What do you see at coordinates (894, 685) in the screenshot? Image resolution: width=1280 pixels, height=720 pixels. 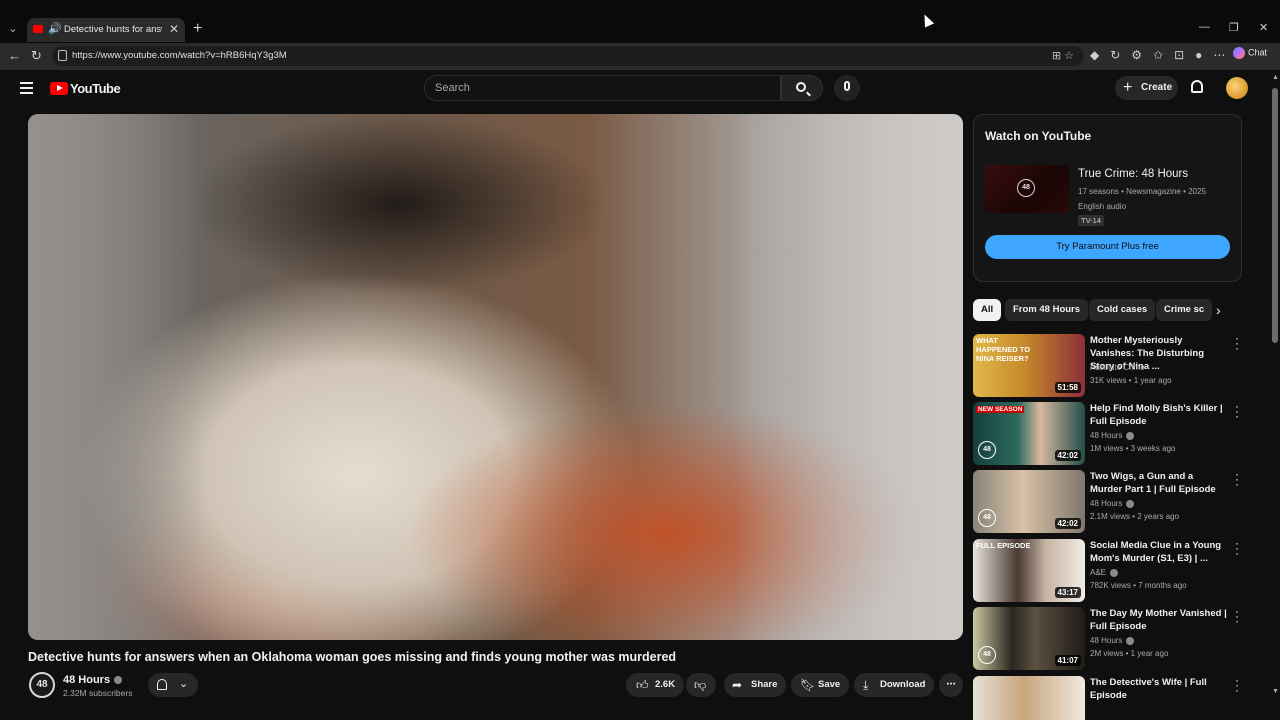 I see `download-button: ⤓ Download` at bounding box center [894, 685].